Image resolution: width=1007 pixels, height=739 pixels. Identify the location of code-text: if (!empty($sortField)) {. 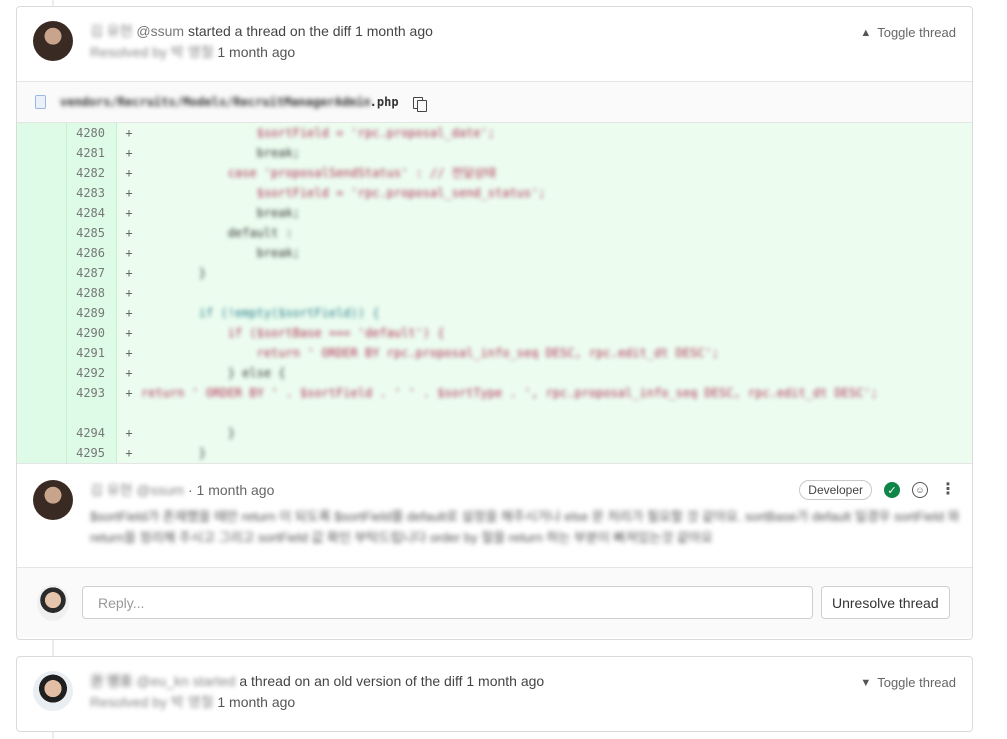
(260, 313).